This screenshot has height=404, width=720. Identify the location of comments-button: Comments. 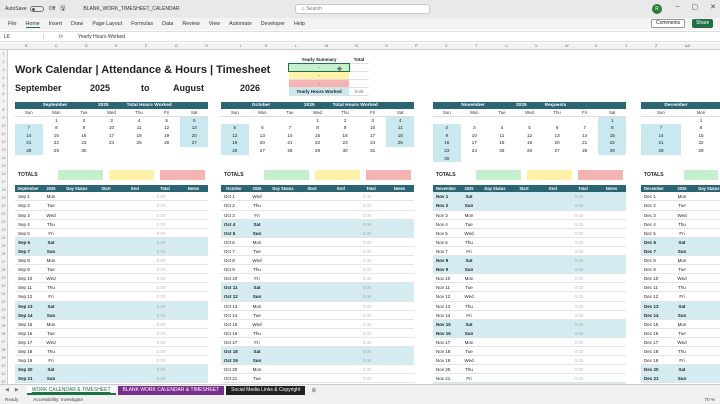
(668, 23).